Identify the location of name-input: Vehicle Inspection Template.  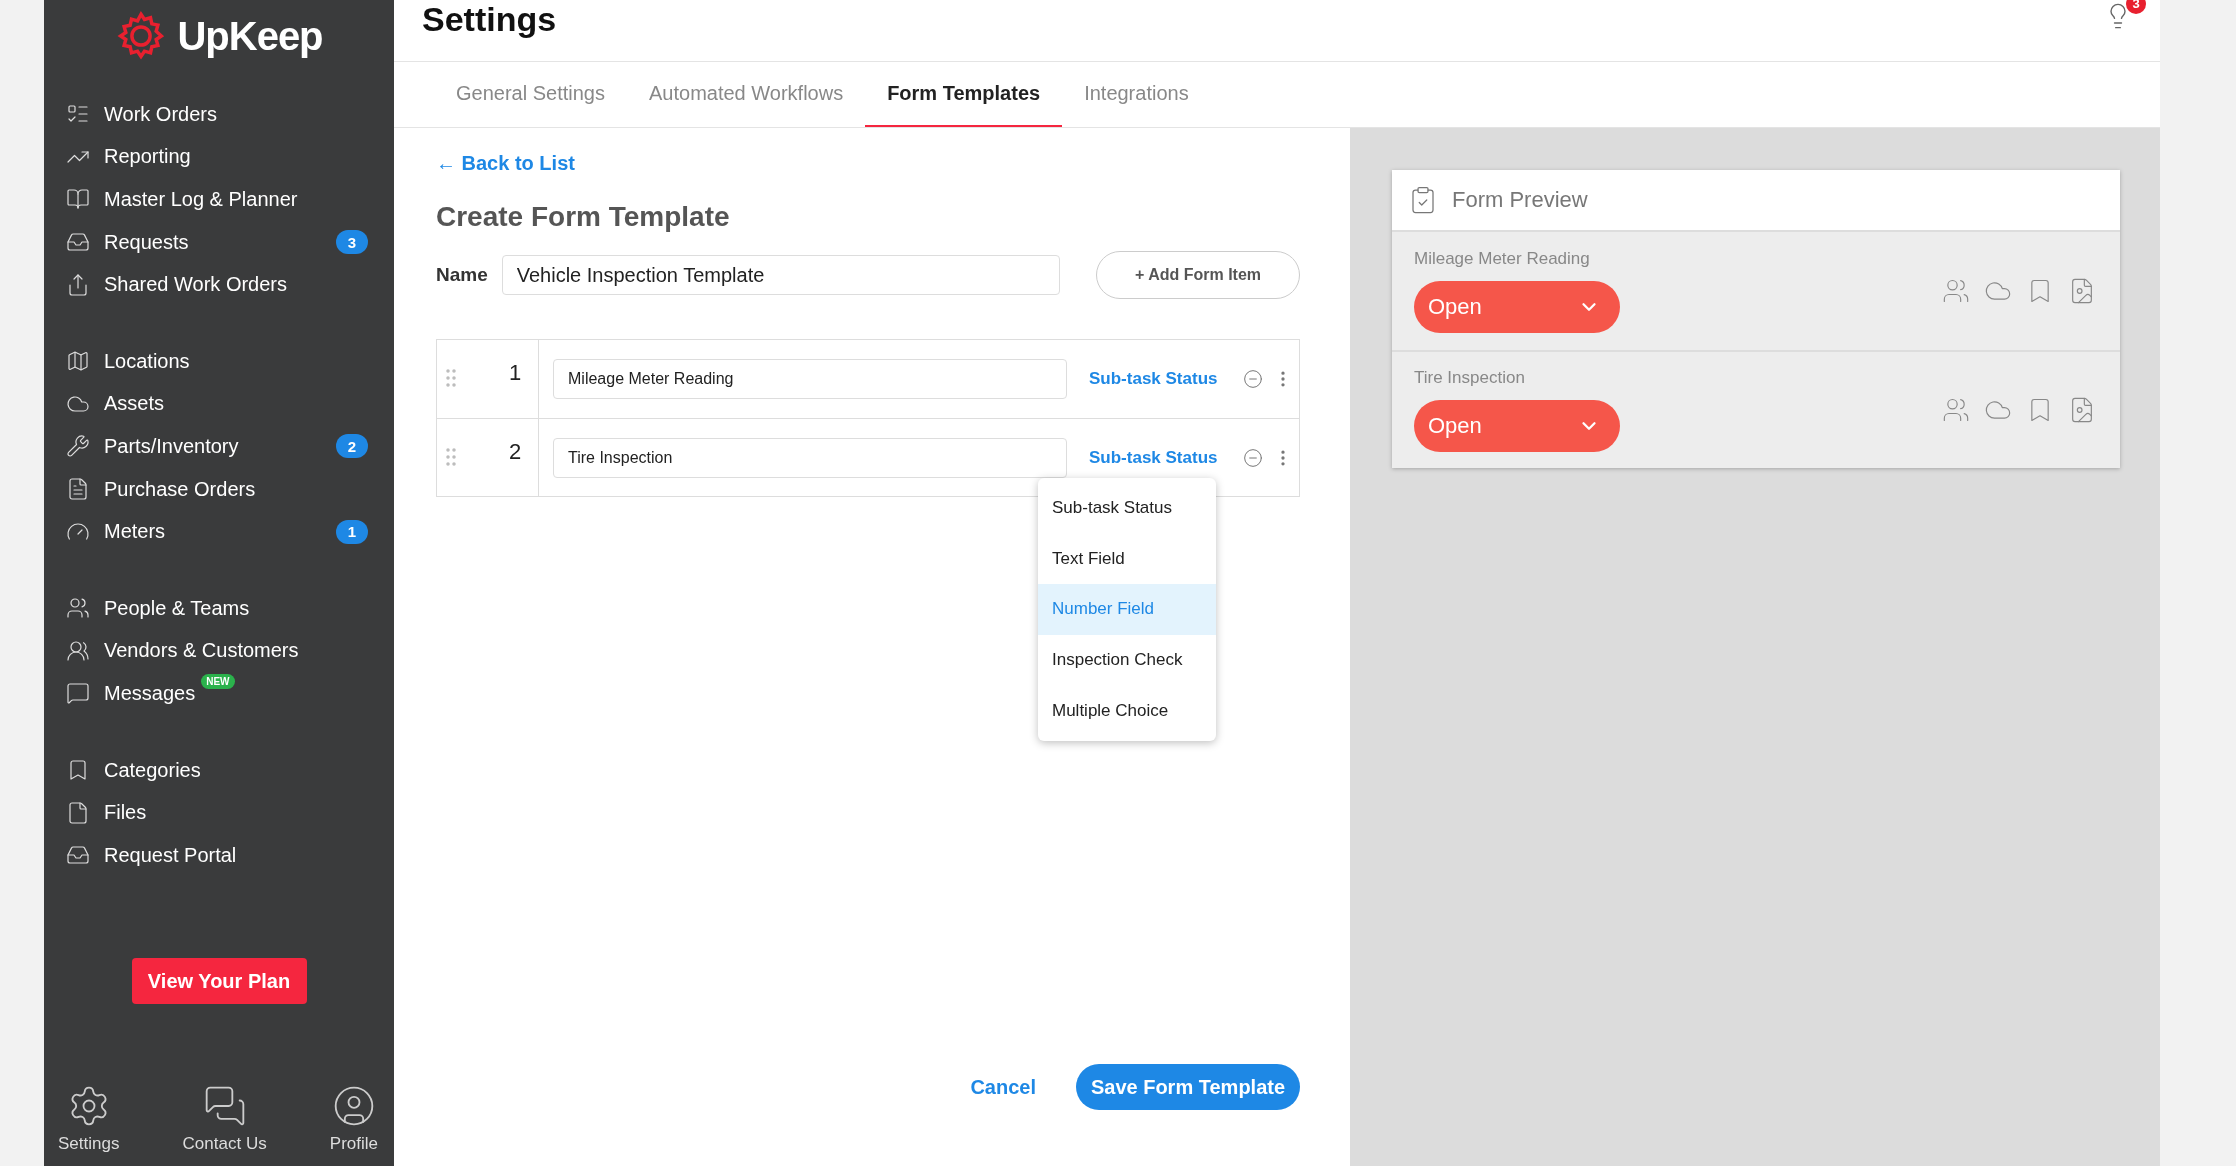
(780, 275).